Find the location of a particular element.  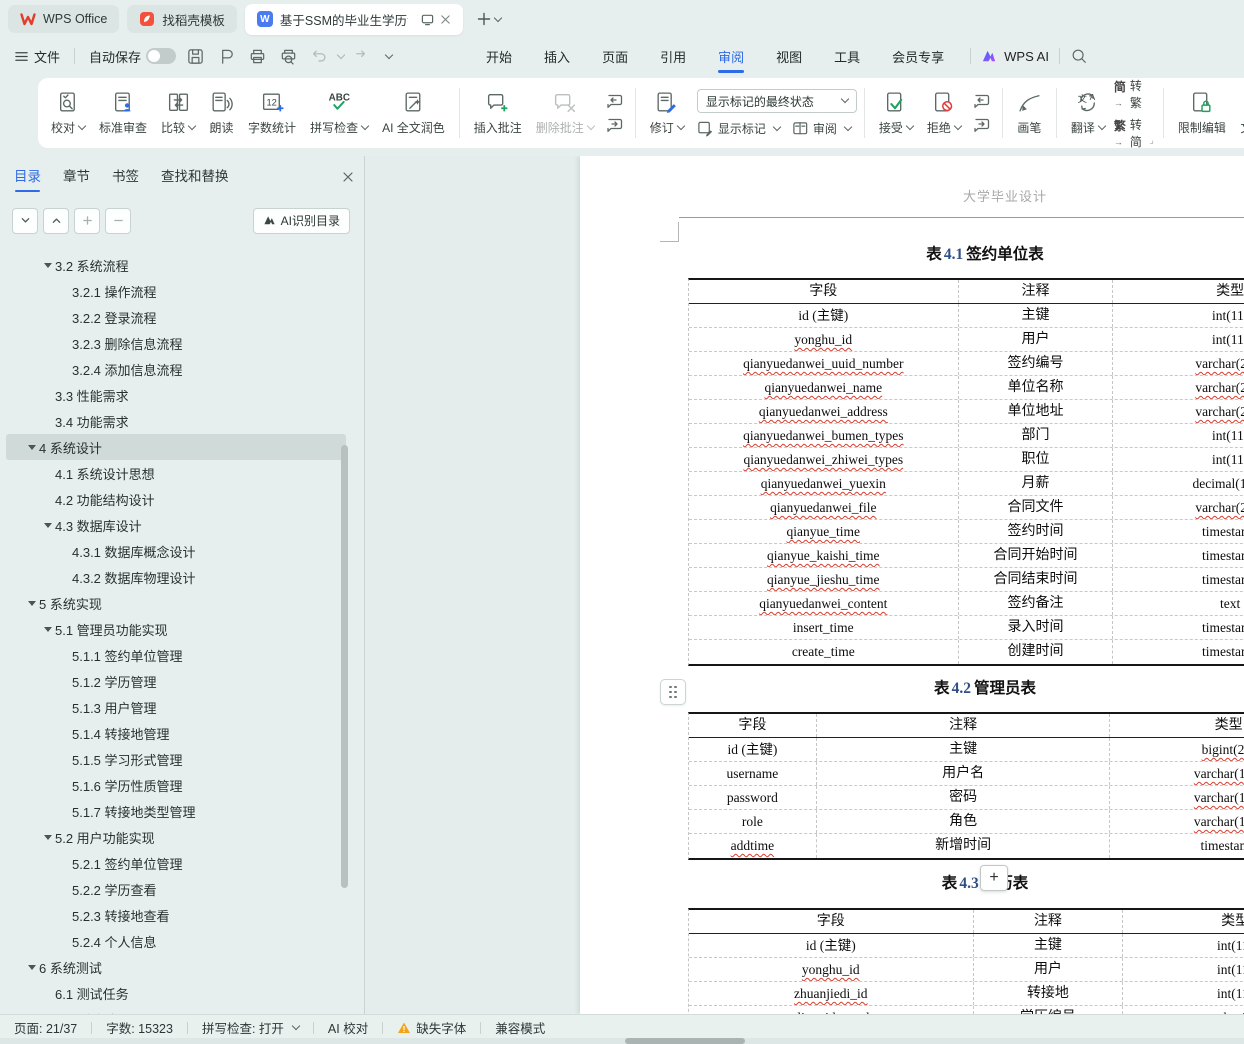

redo-icon is located at coordinates (359, 56).